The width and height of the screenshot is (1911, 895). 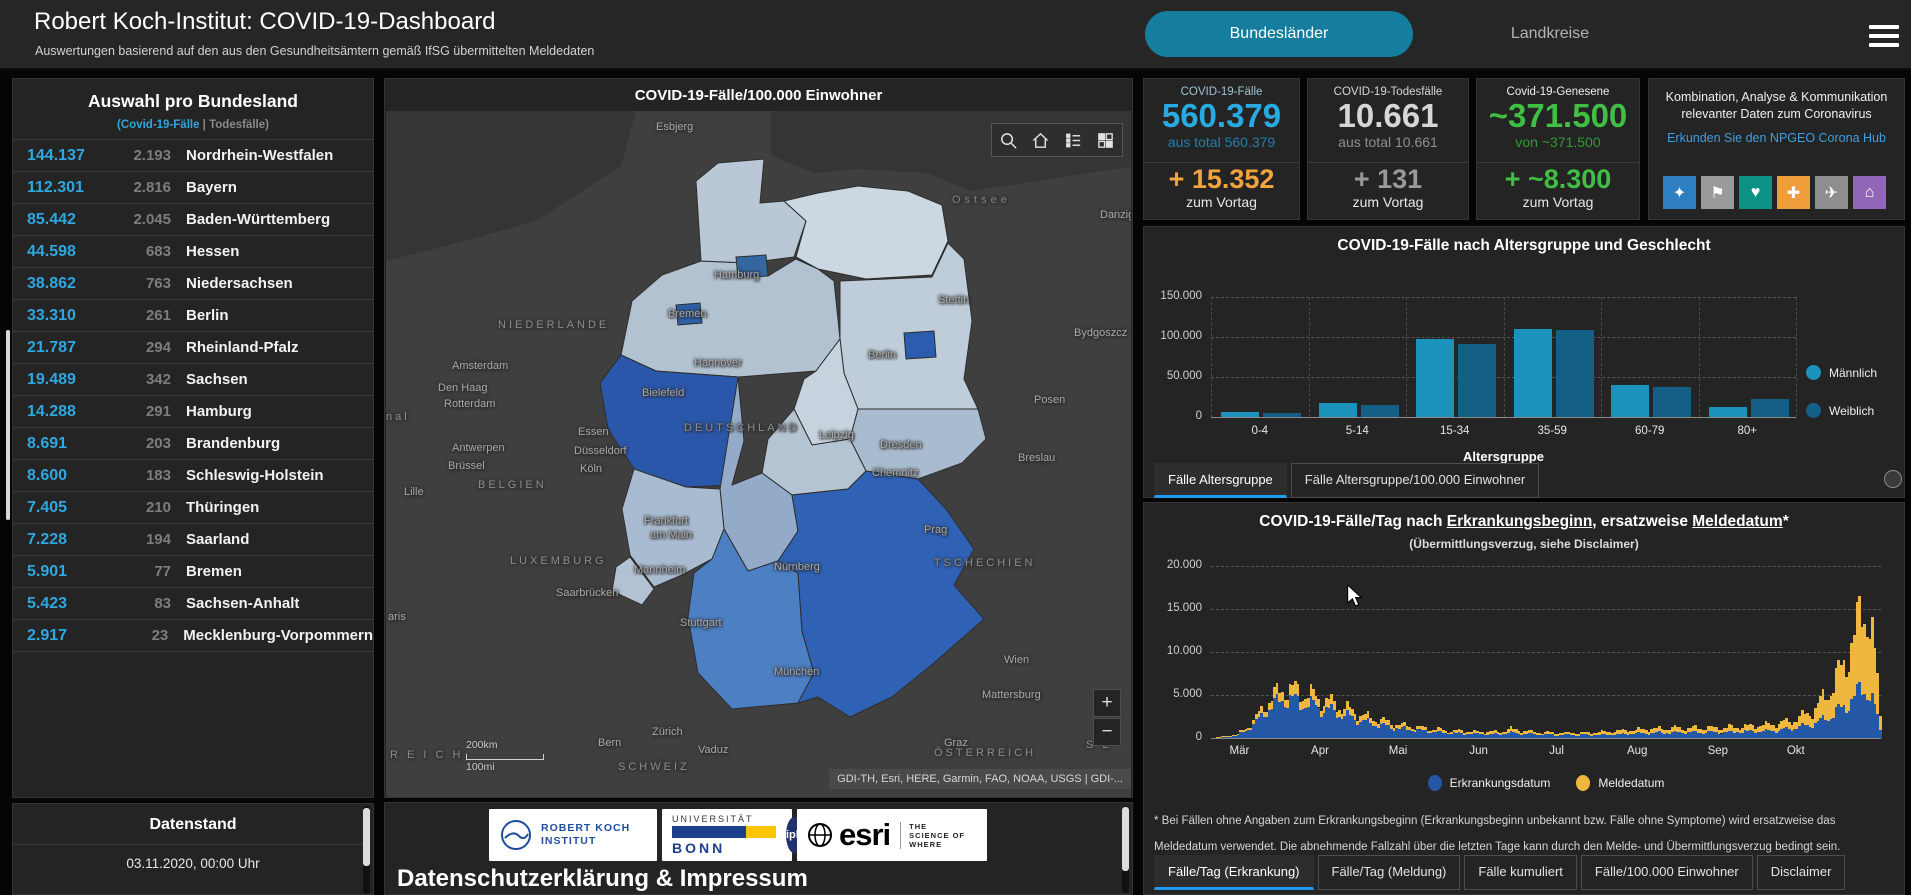 What do you see at coordinates (1107, 703) in the screenshot?
I see `zoom-in-button: +` at bounding box center [1107, 703].